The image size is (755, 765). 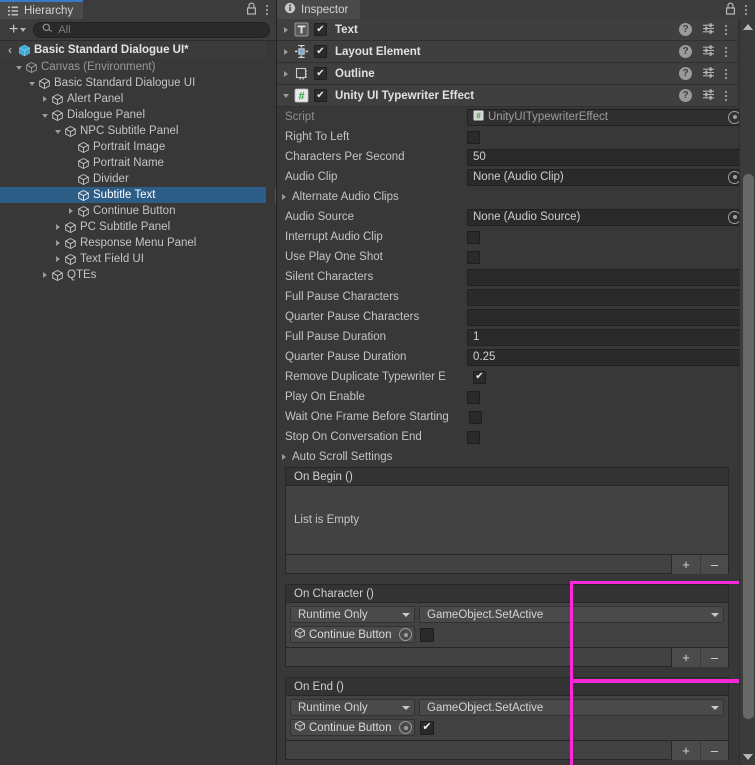 What do you see at coordinates (151, 29) in the screenshot?
I see `hierarchy-search-input: All` at bounding box center [151, 29].